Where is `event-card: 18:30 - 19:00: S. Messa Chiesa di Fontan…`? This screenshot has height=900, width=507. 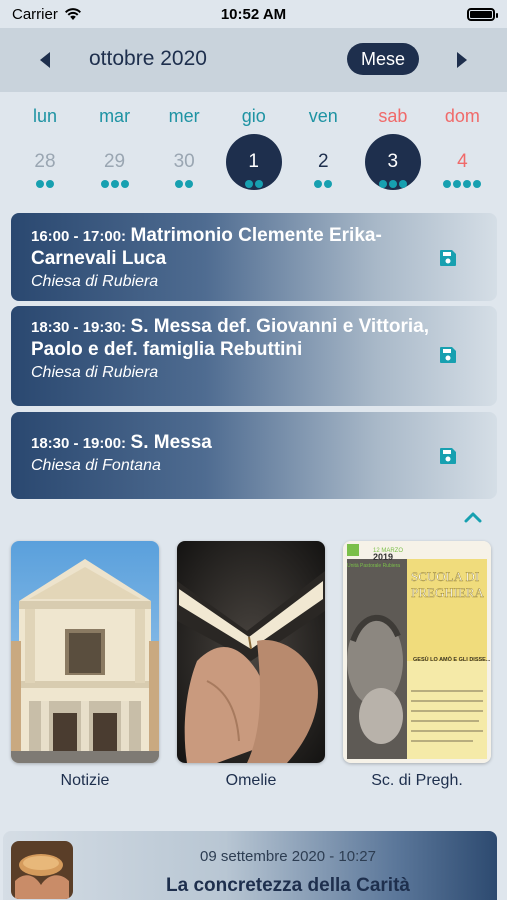
event-card: 18:30 - 19:00: S. Messa Chiesa di Fontan… is located at coordinates (254, 455).